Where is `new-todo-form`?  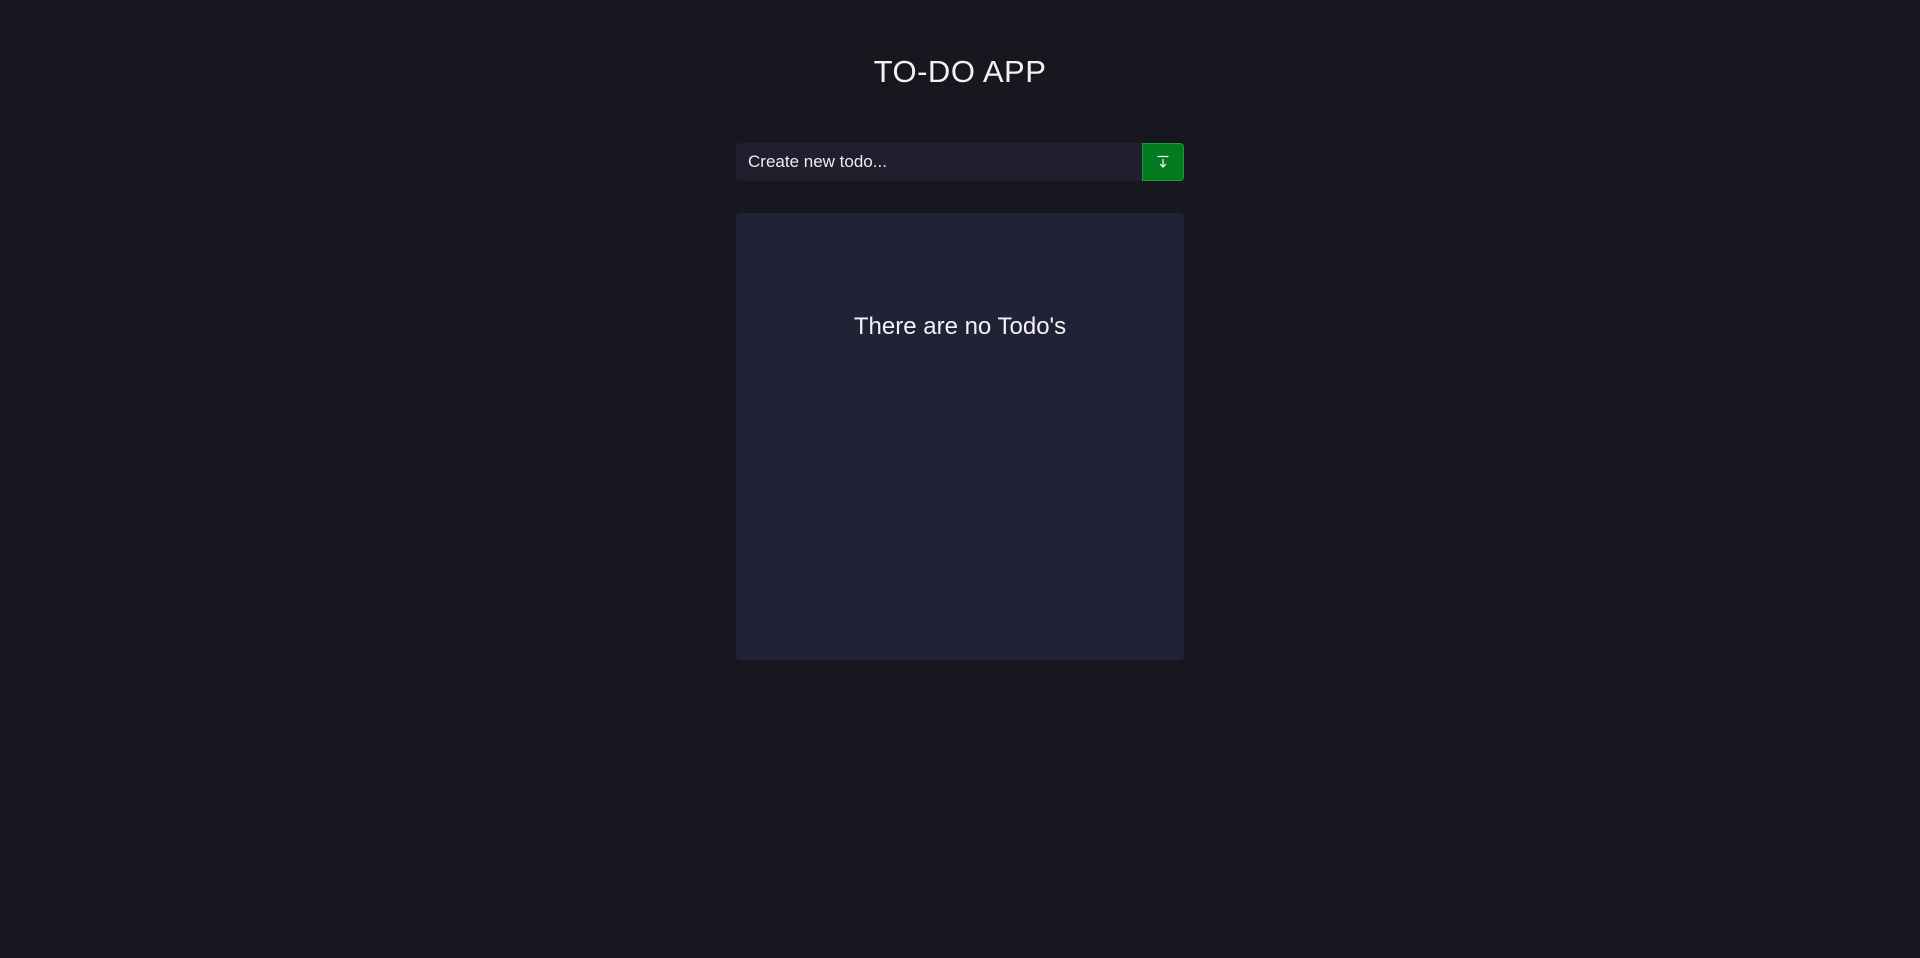 new-todo-form is located at coordinates (960, 162).